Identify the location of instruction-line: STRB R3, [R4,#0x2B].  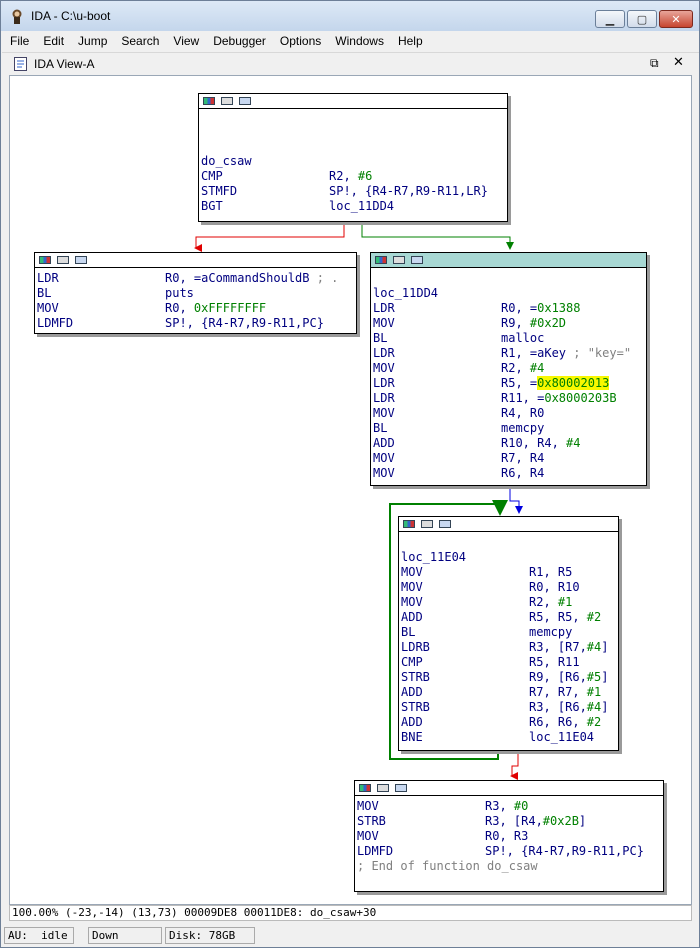
(509, 821).